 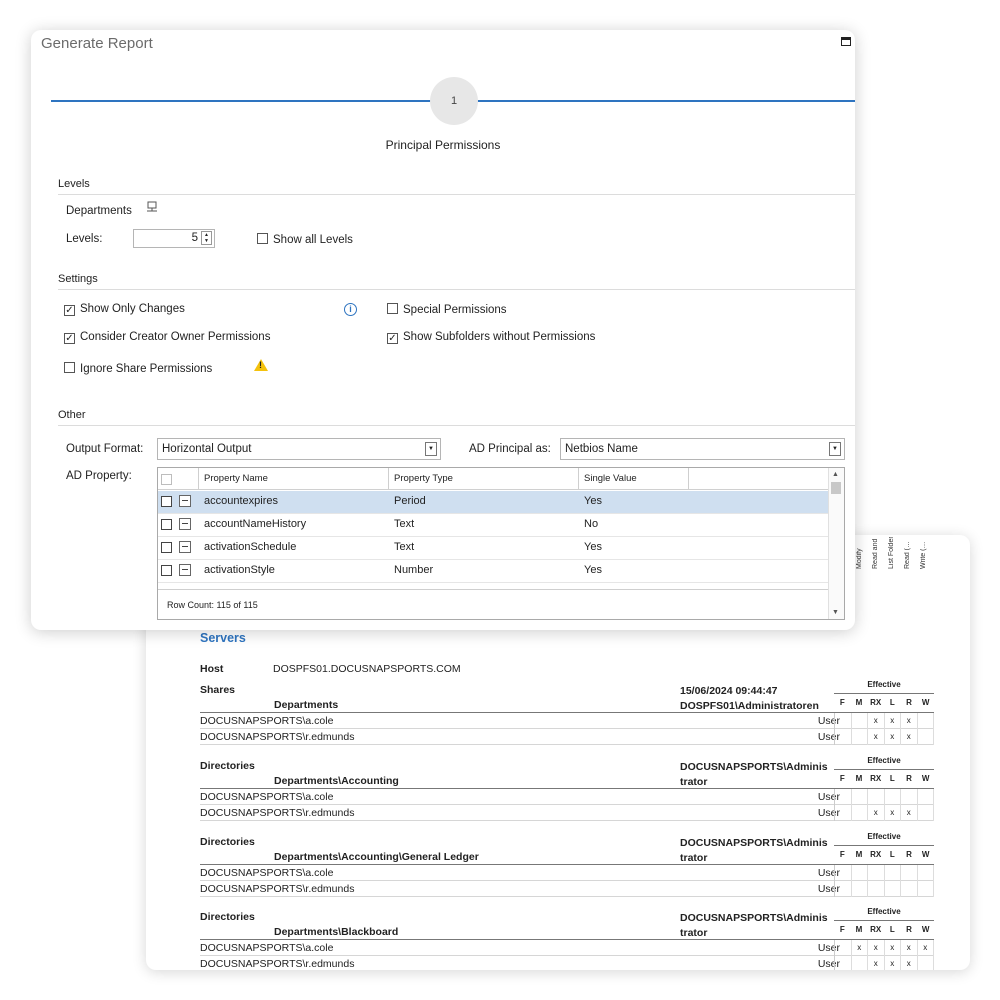 What do you see at coordinates (884, 845) in the screenshot?
I see `effective-divider` at bounding box center [884, 845].